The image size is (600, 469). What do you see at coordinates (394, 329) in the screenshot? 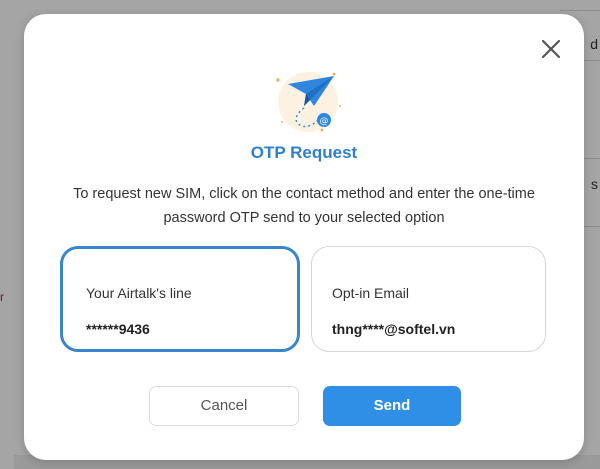
I see `option-value: thng****@softel.vn` at bounding box center [394, 329].